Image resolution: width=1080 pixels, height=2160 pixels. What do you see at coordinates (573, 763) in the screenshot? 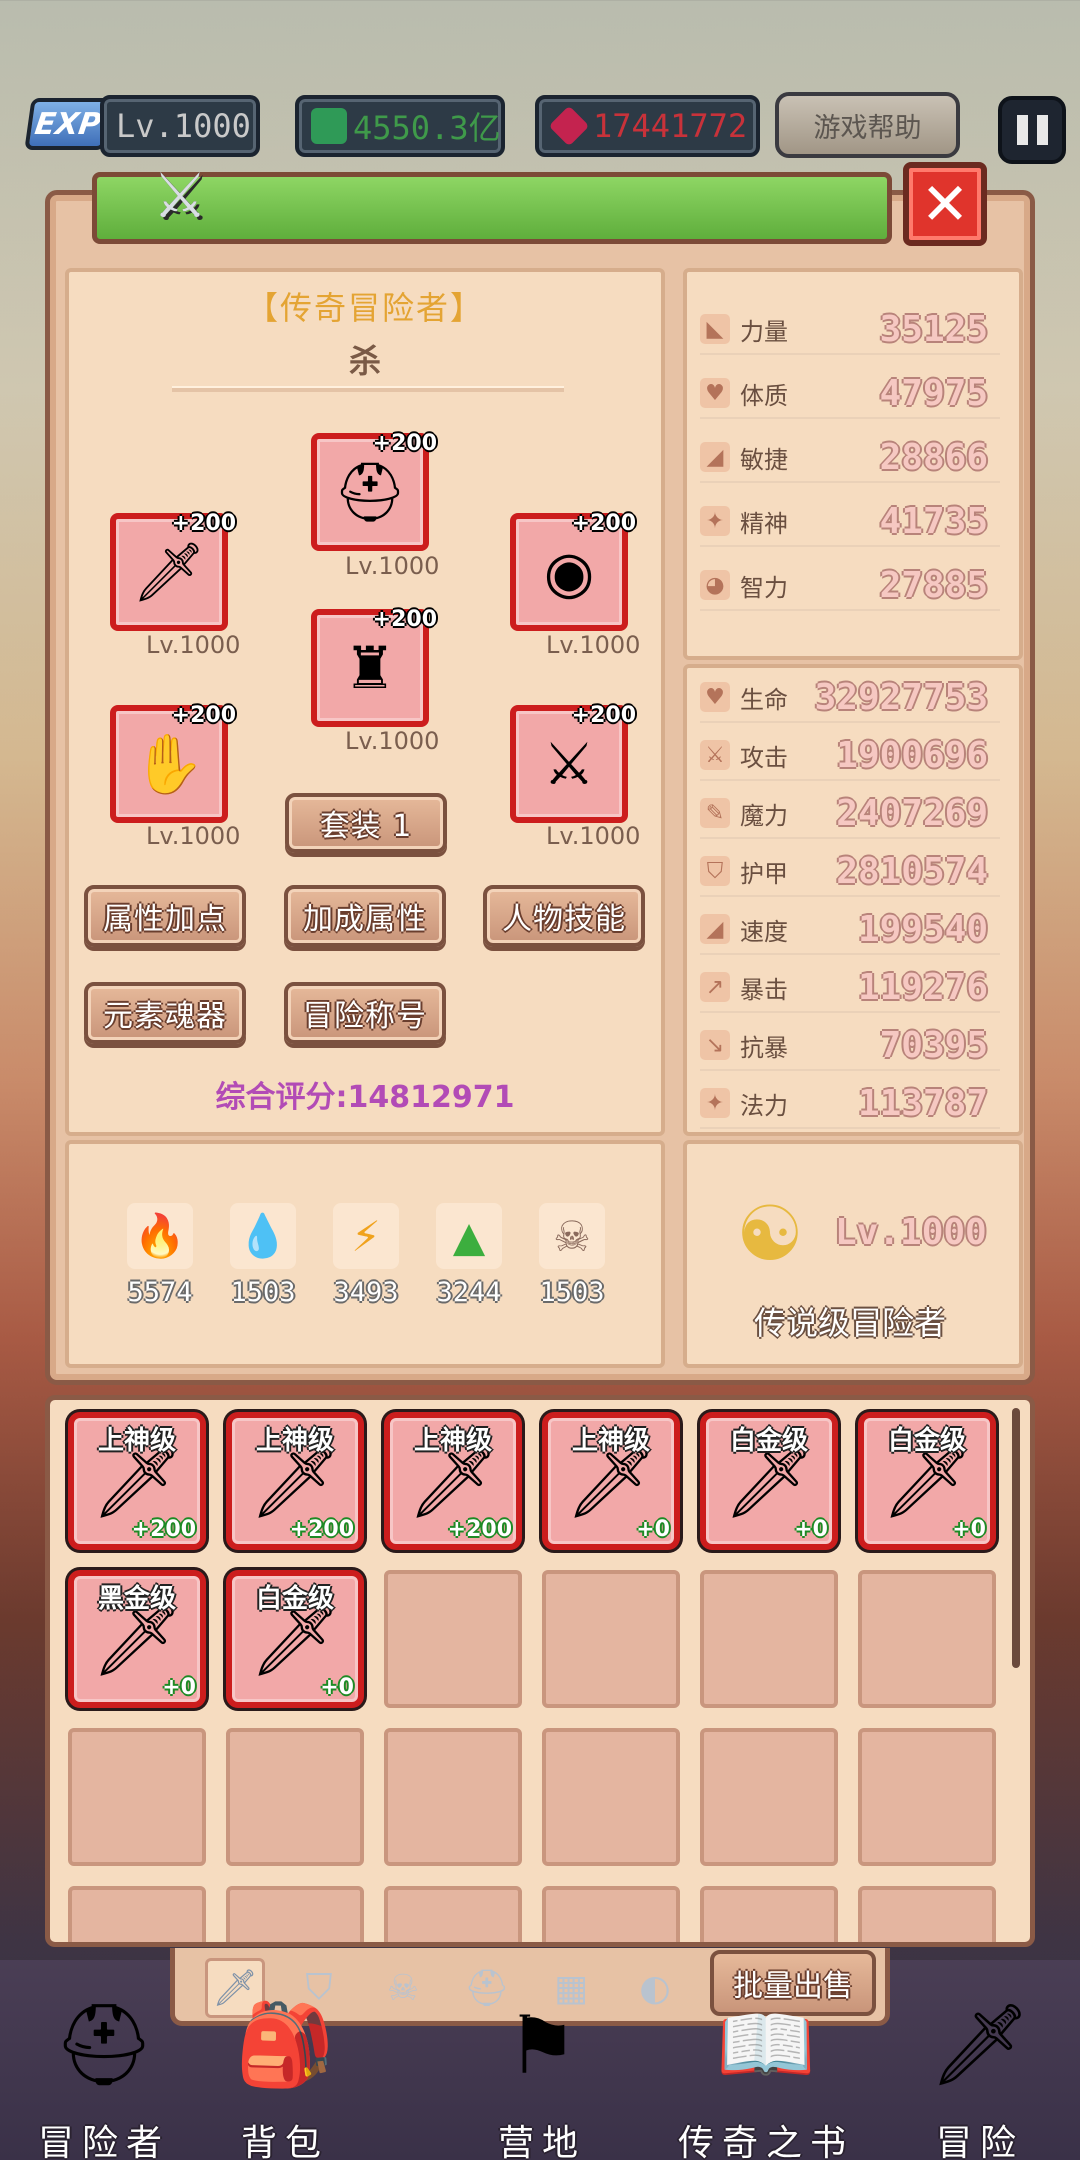
I see `equipment-slot-legs: ⚔ +200` at bounding box center [573, 763].